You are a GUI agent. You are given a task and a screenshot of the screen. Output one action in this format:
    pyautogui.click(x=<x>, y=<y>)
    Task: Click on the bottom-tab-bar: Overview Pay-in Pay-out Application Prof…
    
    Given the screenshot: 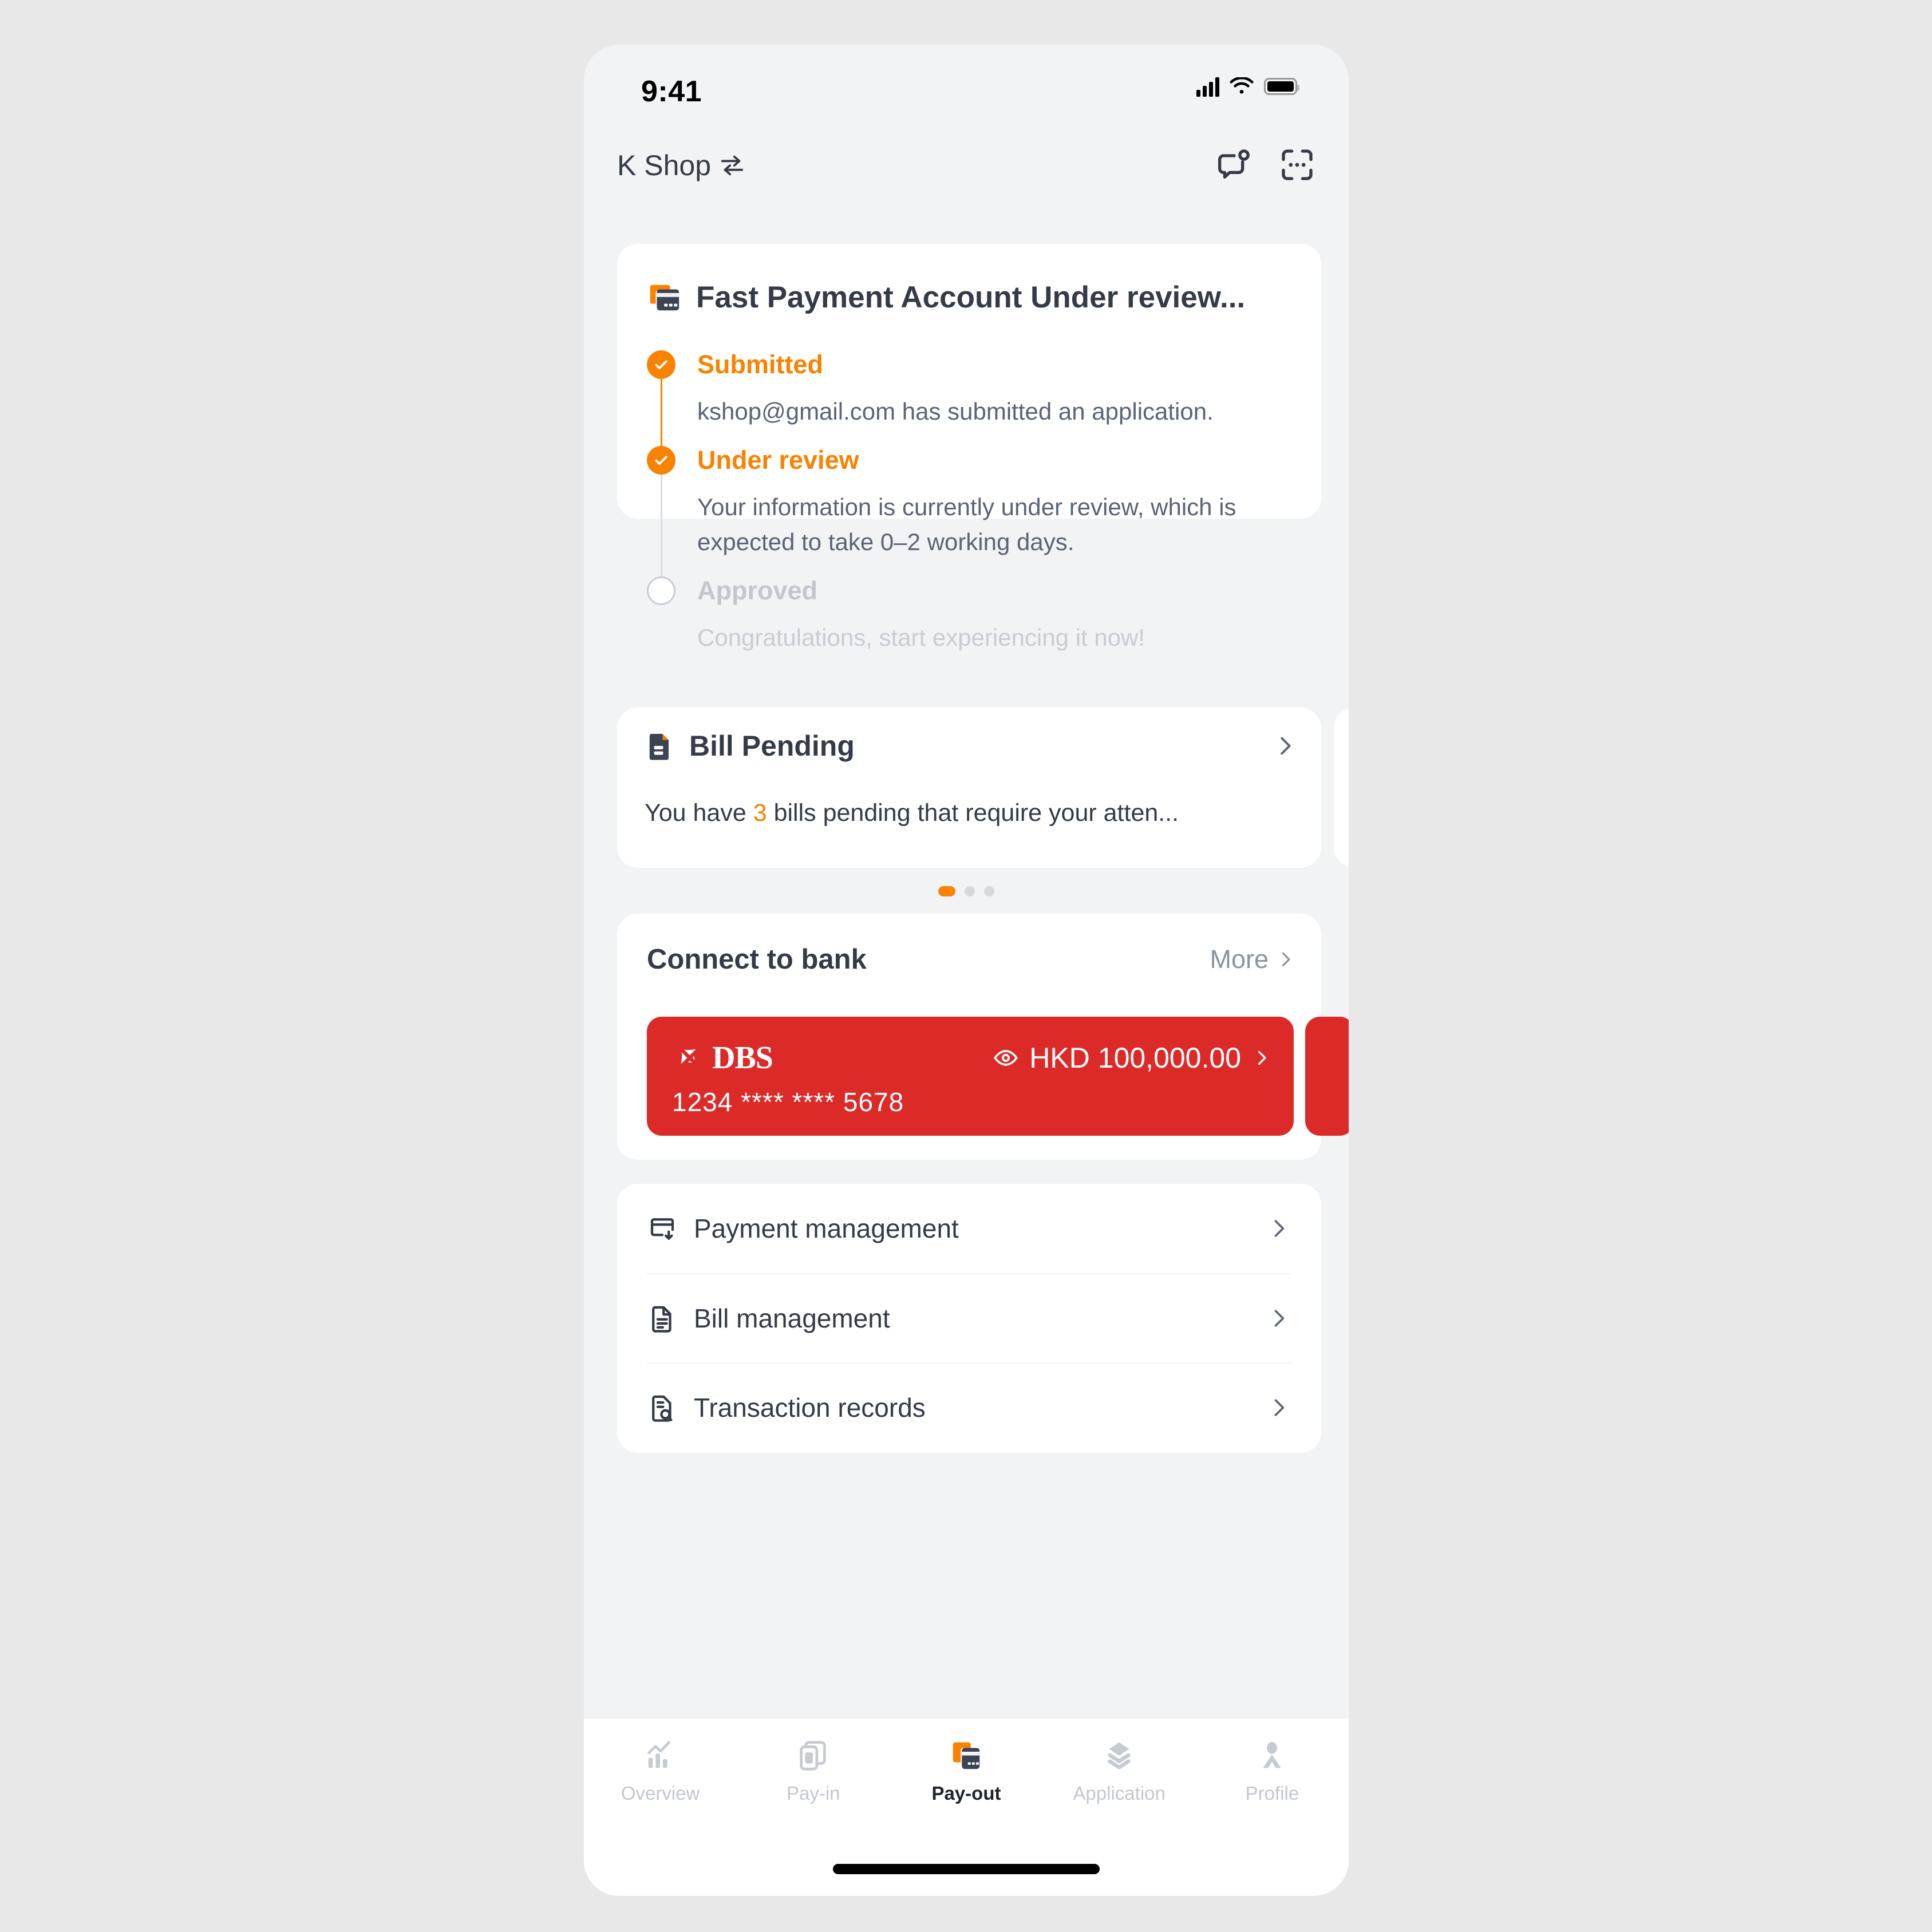 What is the action you would take?
    pyautogui.click(x=966, y=1807)
    